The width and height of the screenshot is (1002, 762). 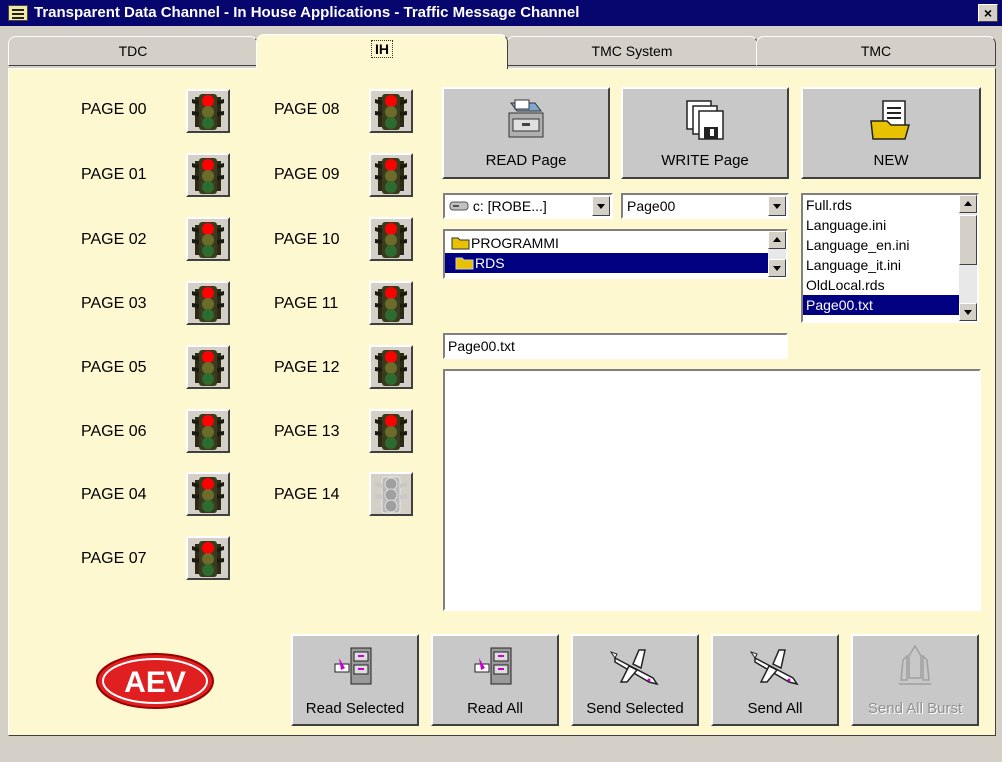 I want to click on page-07-traffic-light-button, so click(x=208, y=558).